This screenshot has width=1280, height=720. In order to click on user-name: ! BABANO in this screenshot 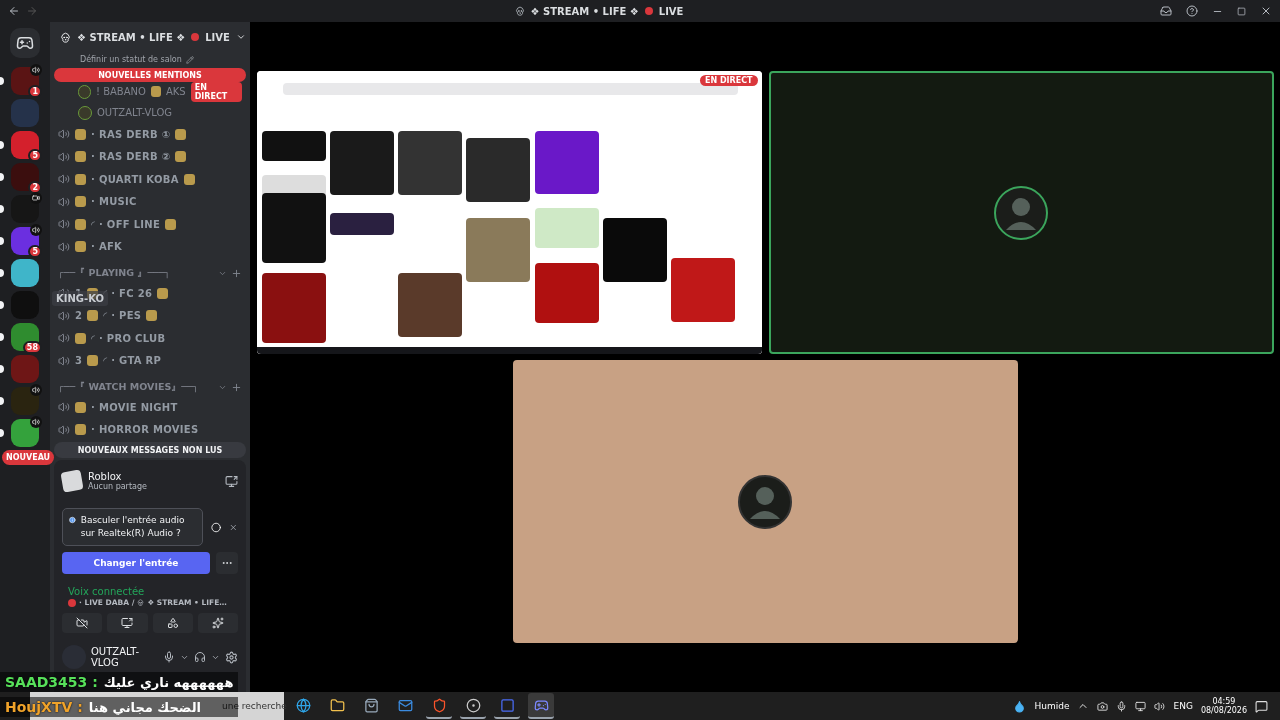, I will do `click(120, 91)`.